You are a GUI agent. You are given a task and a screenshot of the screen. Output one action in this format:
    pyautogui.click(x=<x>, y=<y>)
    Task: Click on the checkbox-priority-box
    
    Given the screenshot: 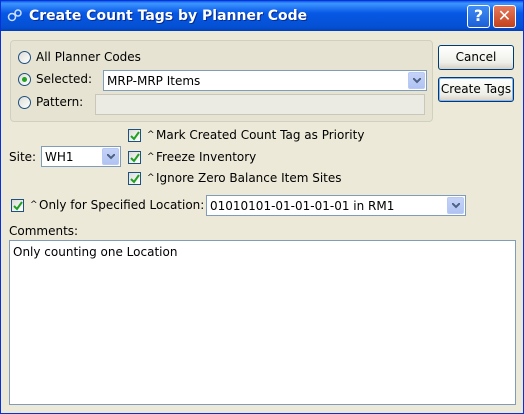 What is the action you would take?
    pyautogui.click(x=134, y=135)
    